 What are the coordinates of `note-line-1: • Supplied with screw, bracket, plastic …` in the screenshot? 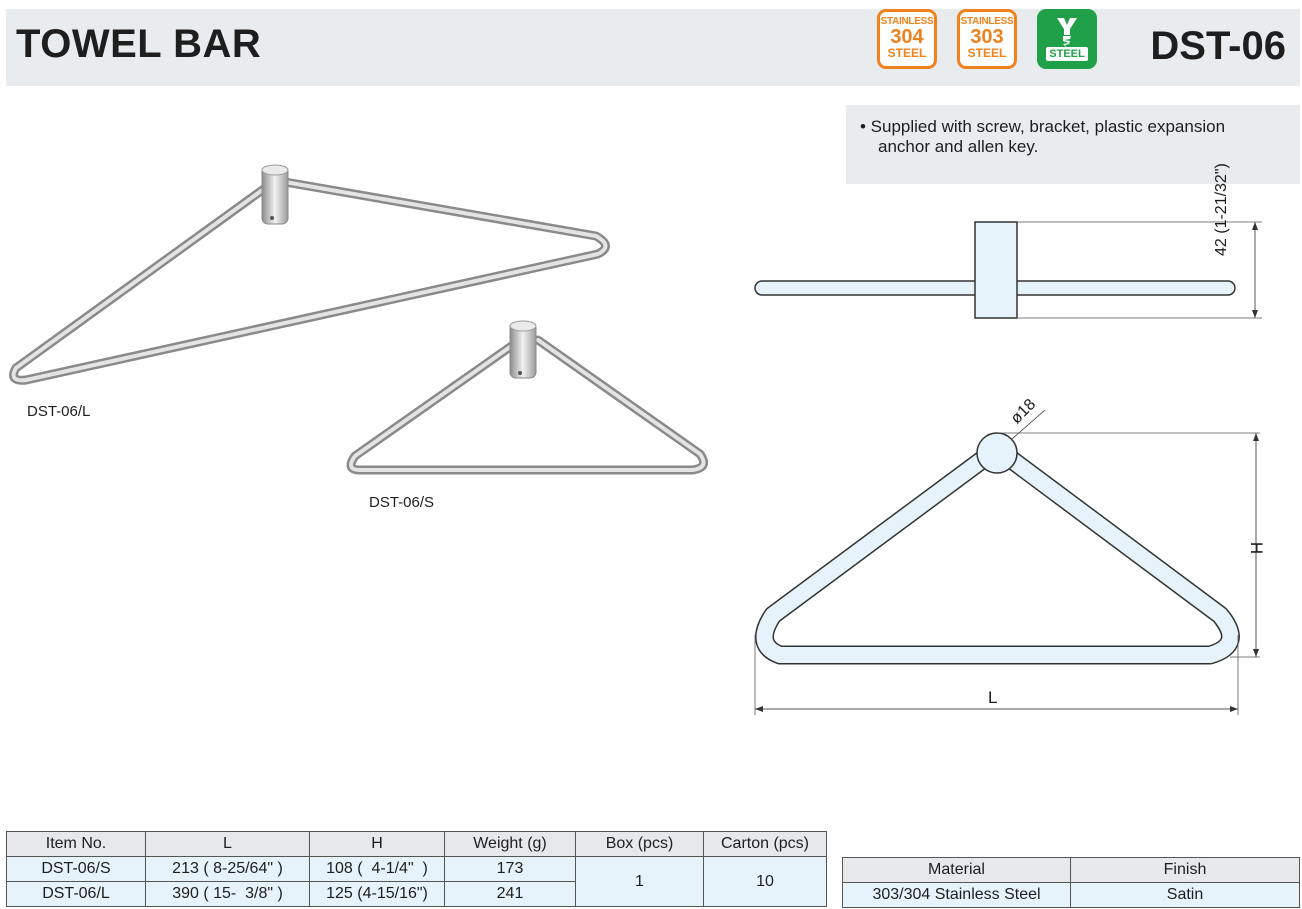 It's located at (1043, 126).